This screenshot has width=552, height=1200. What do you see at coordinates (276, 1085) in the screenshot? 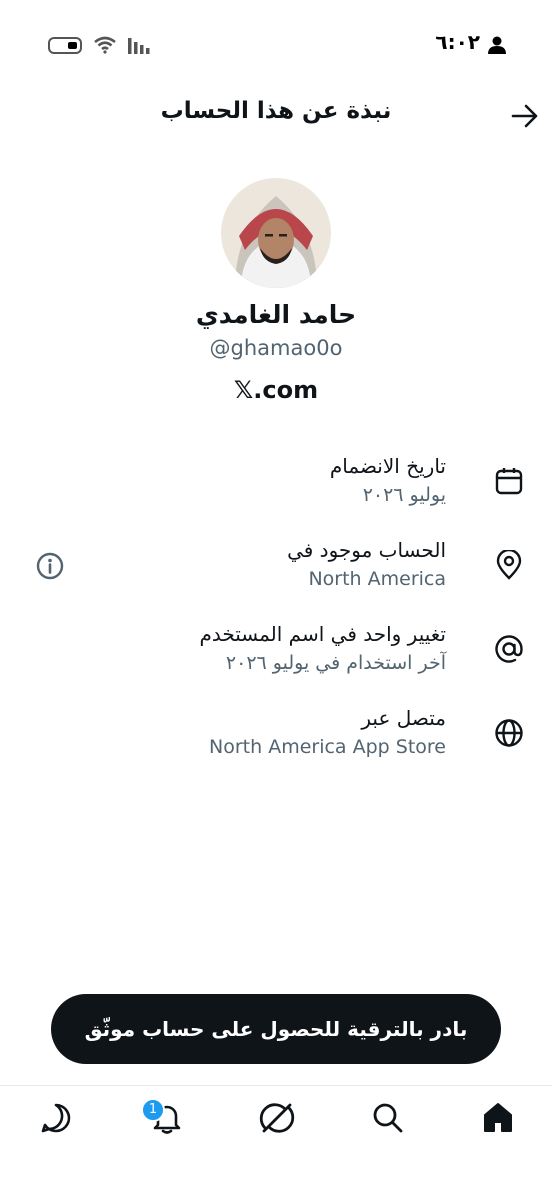
I see `nav-divider` at bounding box center [276, 1085].